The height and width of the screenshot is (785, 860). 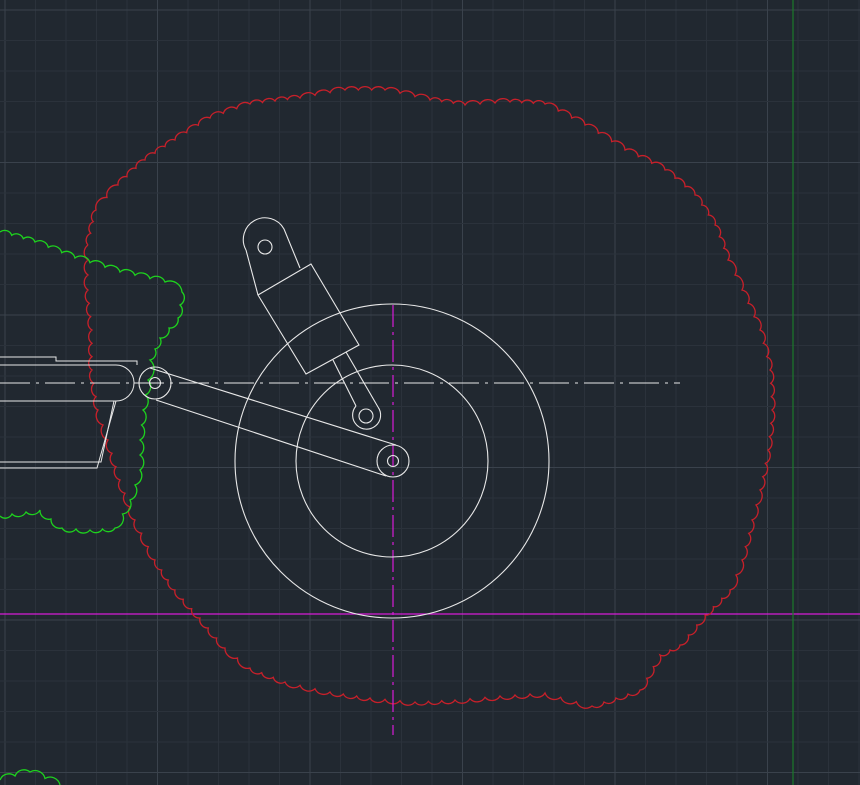 I want to click on shock-absorber, so click(x=312, y=323).